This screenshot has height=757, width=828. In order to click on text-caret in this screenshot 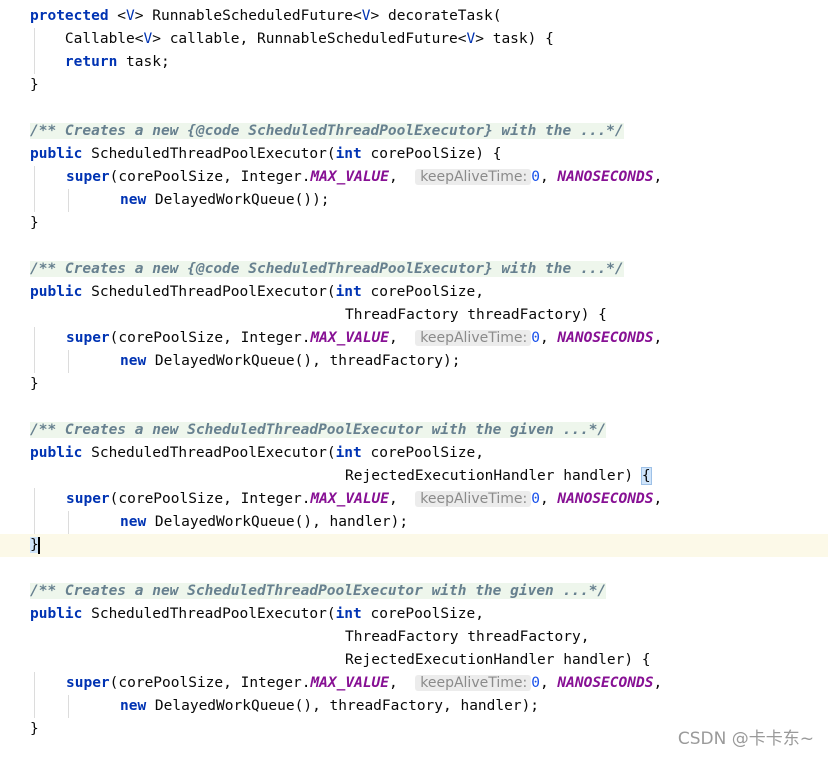, I will do `click(38, 545)`.